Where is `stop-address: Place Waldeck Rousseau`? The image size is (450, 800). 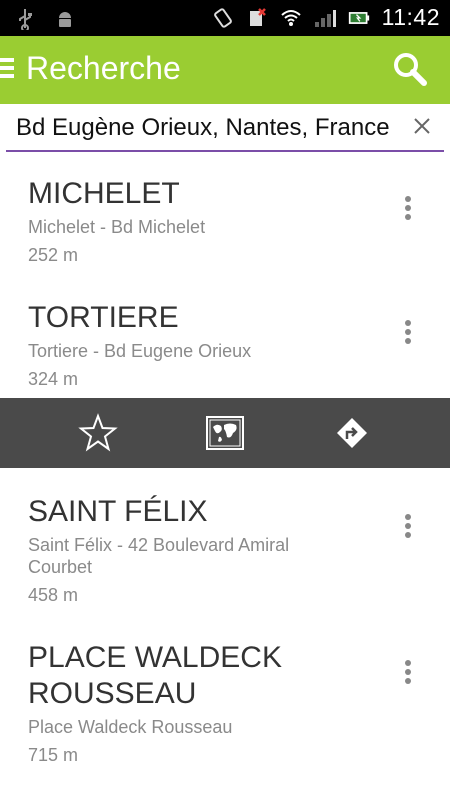
stop-address: Place Waldeck Rousseau is located at coordinates (130, 727).